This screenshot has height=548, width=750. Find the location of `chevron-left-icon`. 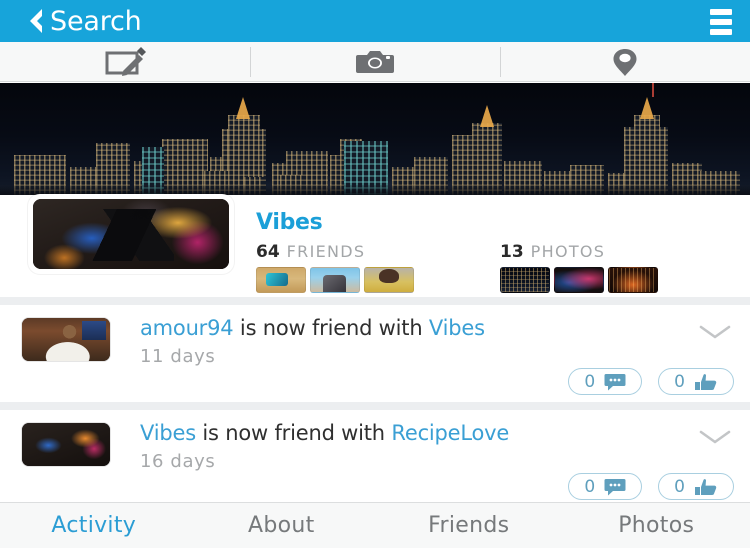

chevron-left-icon is located at coordinates (36, 21).